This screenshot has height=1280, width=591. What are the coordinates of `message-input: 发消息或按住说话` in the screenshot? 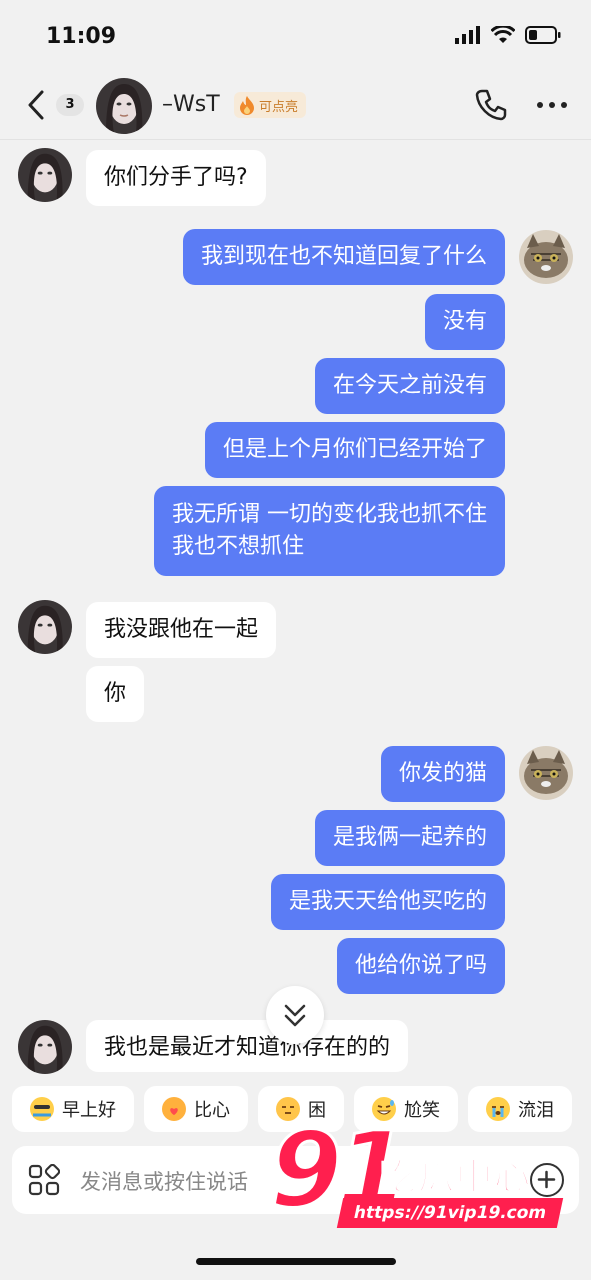 It's located at (164, 1181).